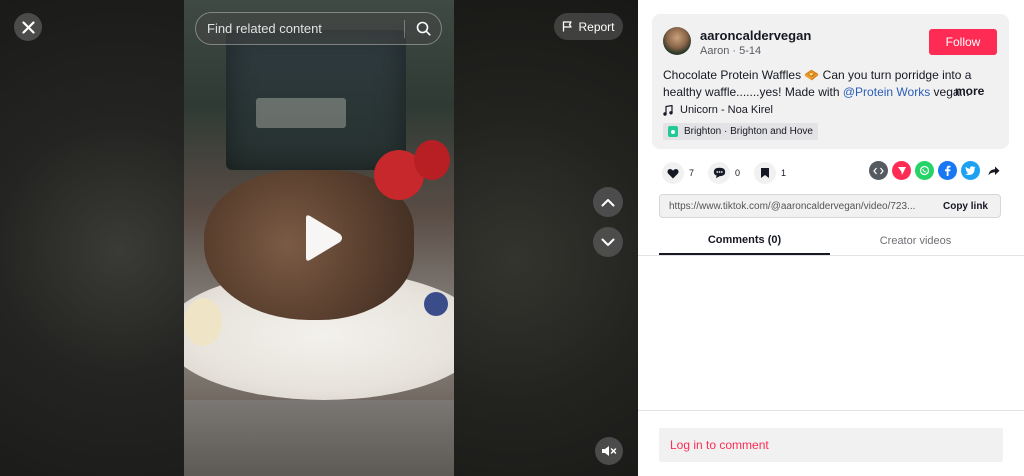 This screenshot has width=1024, height=476. What do you see at coordinates (901, 170) in the screenshot?
I see `send-icon` at bounding box center [901, 170].